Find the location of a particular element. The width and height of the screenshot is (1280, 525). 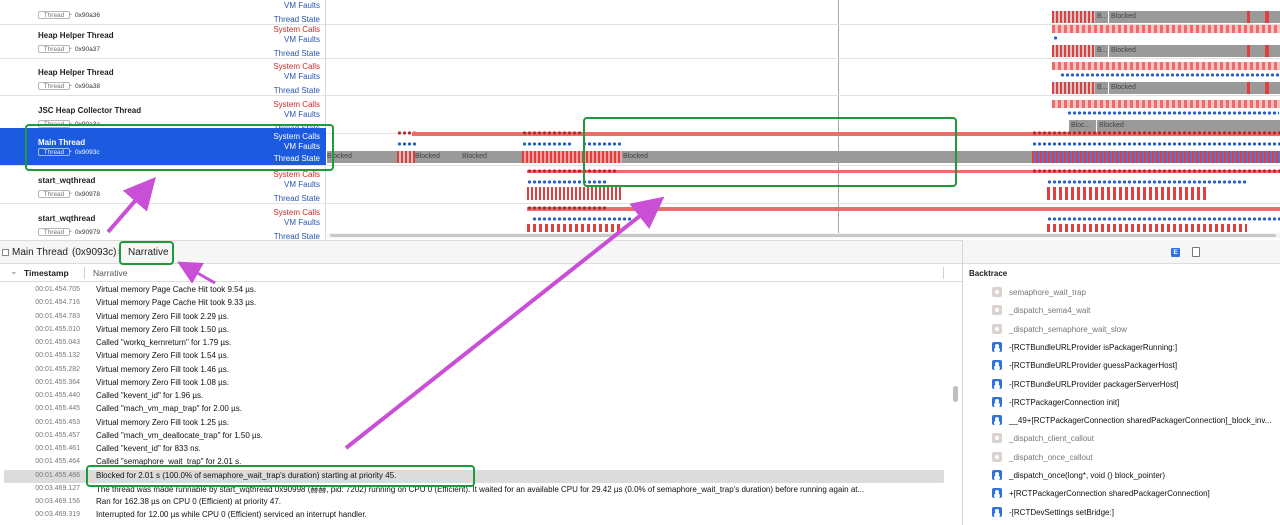

sort-chevron-icon: ⌄ is located at coordinates (14, 271).